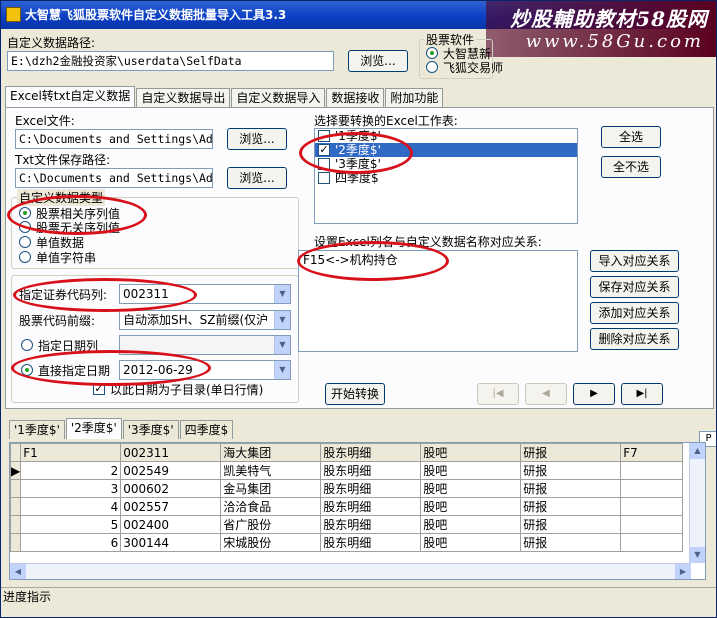  Describe the element at coordinates (37, 429) in the screenshot. I see `sheet-tab-q1: '1季度$'` at that location.